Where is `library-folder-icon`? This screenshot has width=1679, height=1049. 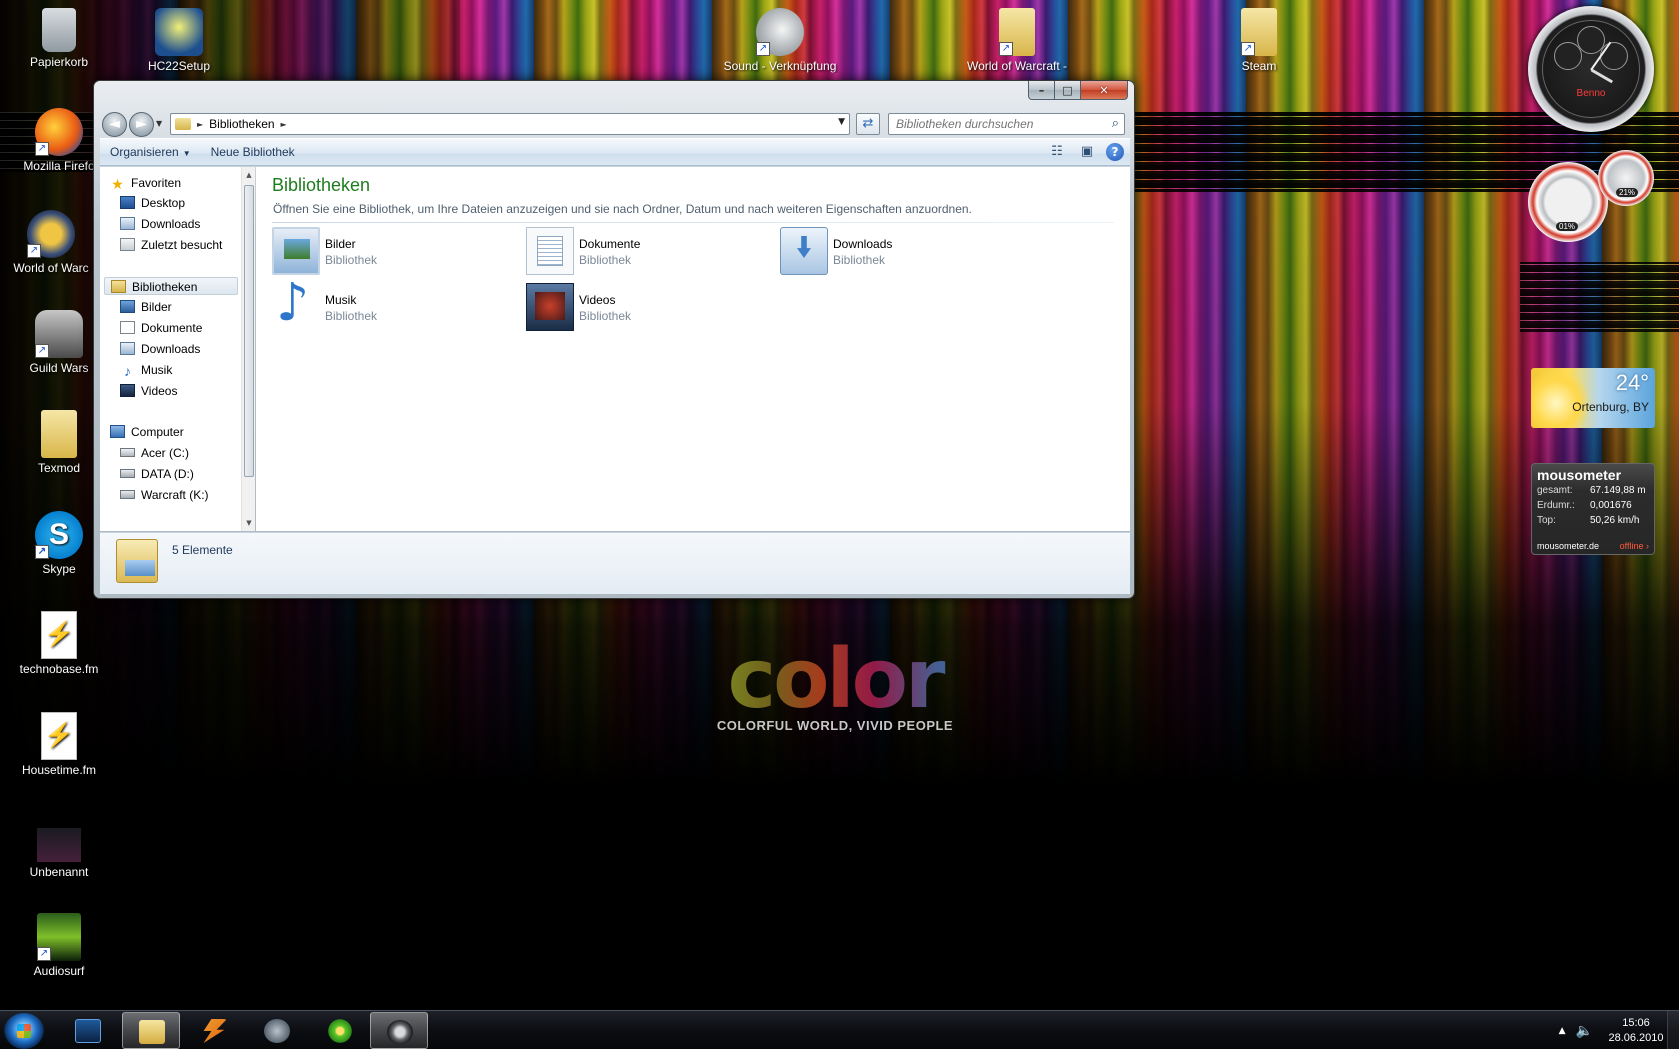 library-folder-icon is located at coordinates (137, 561).